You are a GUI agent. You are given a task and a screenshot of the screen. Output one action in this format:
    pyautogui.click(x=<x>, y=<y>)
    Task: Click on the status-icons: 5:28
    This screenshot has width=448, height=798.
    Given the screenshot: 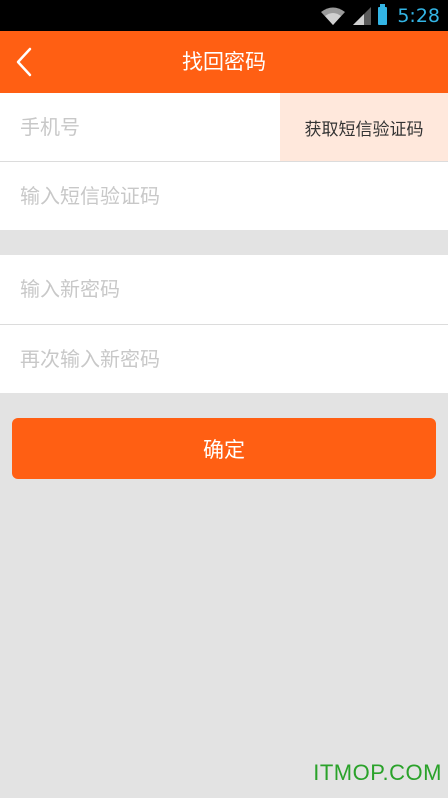 What is the action you would take?
    pyautogui.click(x=380, y=15)
    